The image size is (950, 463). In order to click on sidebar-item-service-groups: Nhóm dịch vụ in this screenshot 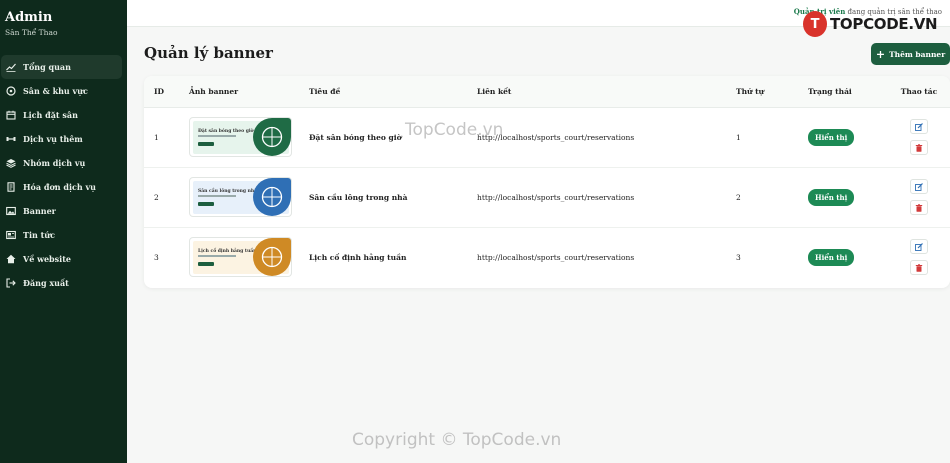, I will do `click(61, 163)`.